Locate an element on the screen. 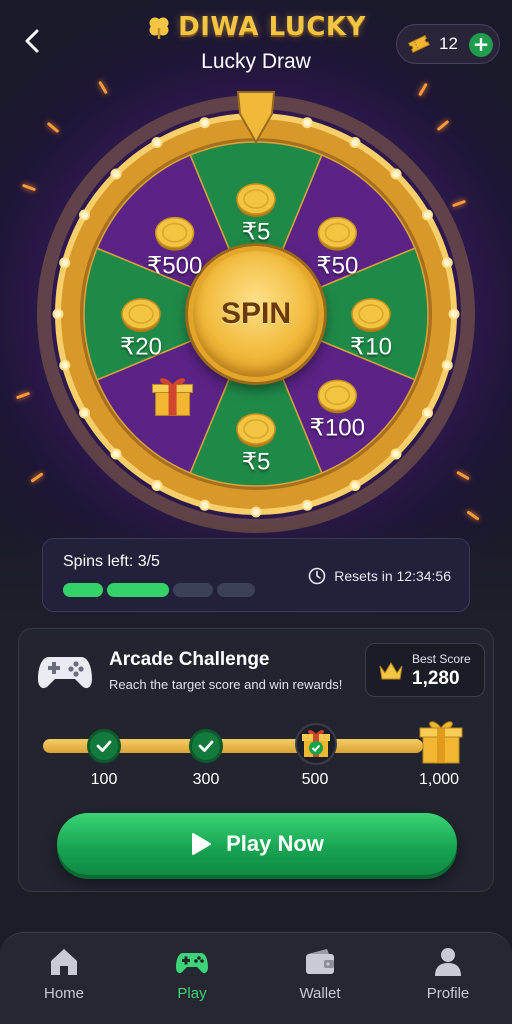 The width and height of the screenshot is (512, 1024). play-now-label: Play Now is located at coordinates (275, 843).